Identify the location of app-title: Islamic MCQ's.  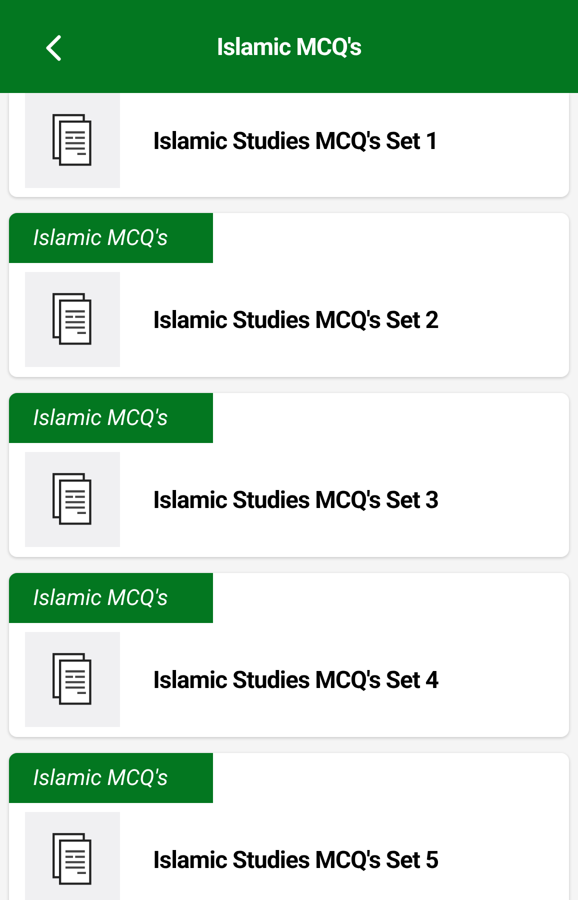
(289, 47).